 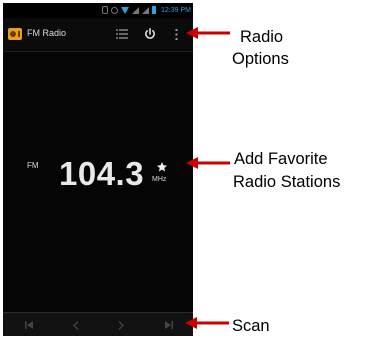 I want to click on list-icon, so click(x=122, y=34).